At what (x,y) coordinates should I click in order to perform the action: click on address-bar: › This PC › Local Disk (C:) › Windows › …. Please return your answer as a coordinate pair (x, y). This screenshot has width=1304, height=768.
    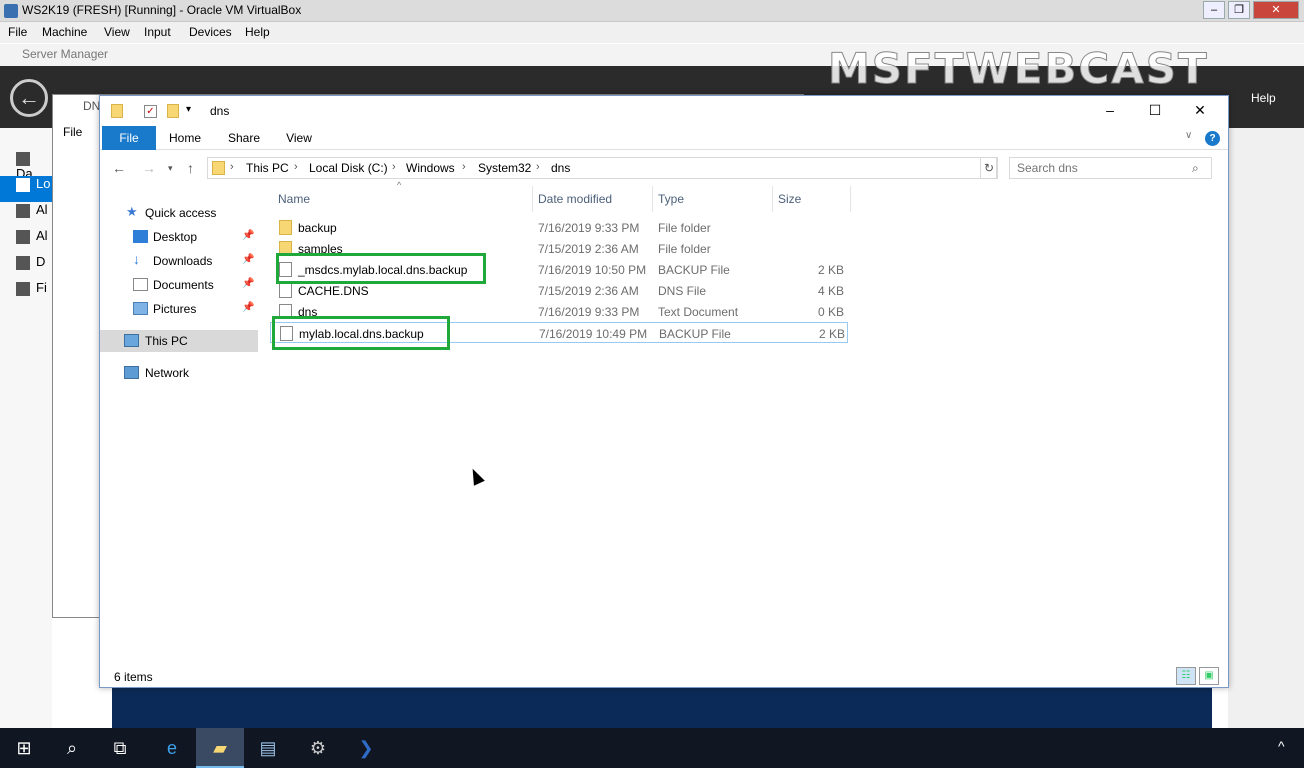
    Looking at the image, I should click on (643, 168).